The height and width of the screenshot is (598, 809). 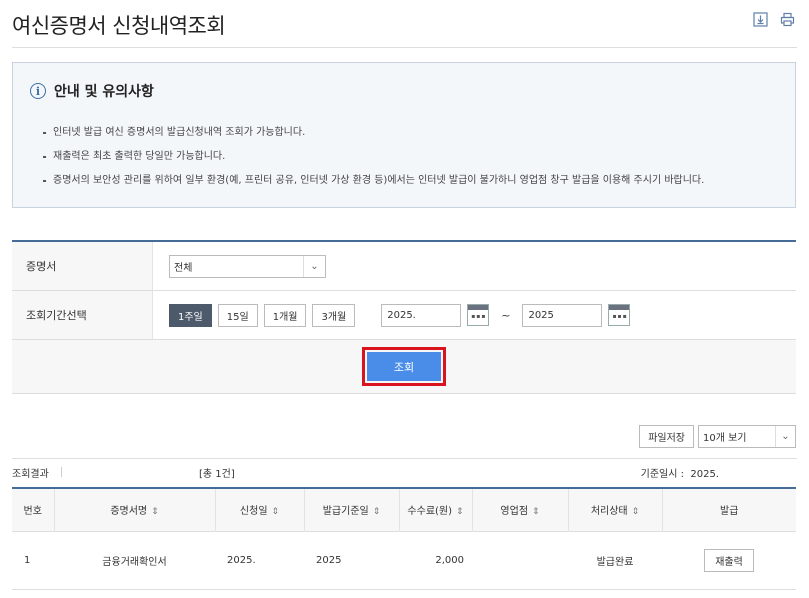 What do you see at coordinates (134, 562) in the screenshot?
I see `cell-name: 금융거래확인서` at bounding box center [134, 562].